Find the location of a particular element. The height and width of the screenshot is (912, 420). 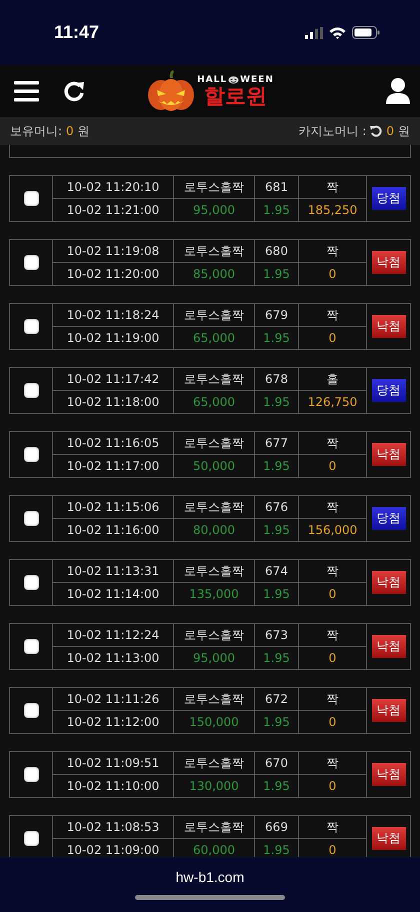

bet-time: 10-02 11:08:53 is located at coordinates (113, 827).